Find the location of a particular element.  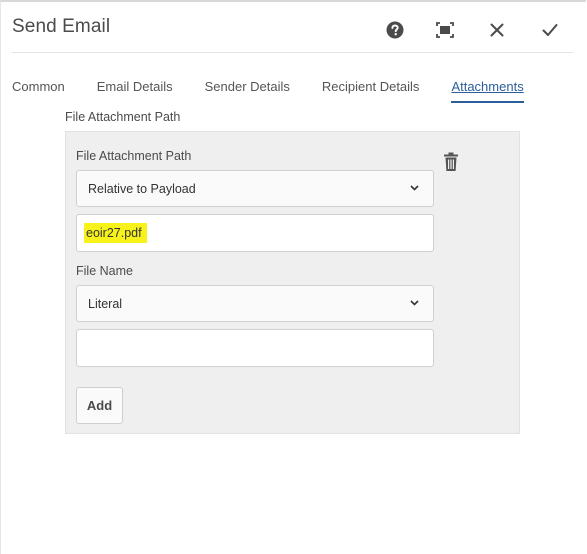

dialog-title: Send Email is located at coordinates (61, 26).